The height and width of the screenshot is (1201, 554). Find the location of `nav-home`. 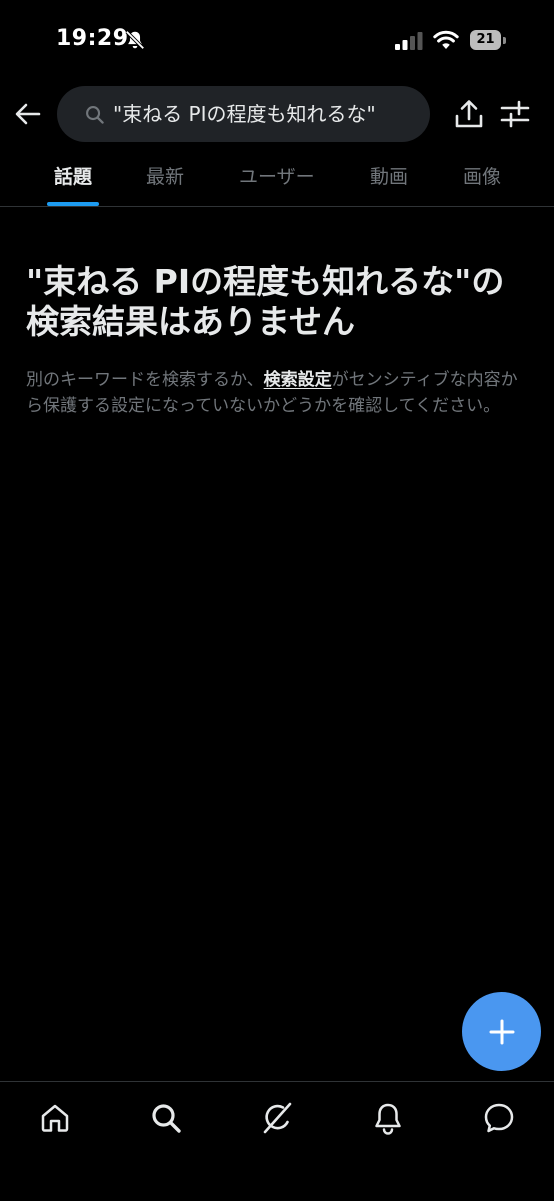

nav-home is located at coordinates (55, 1118).